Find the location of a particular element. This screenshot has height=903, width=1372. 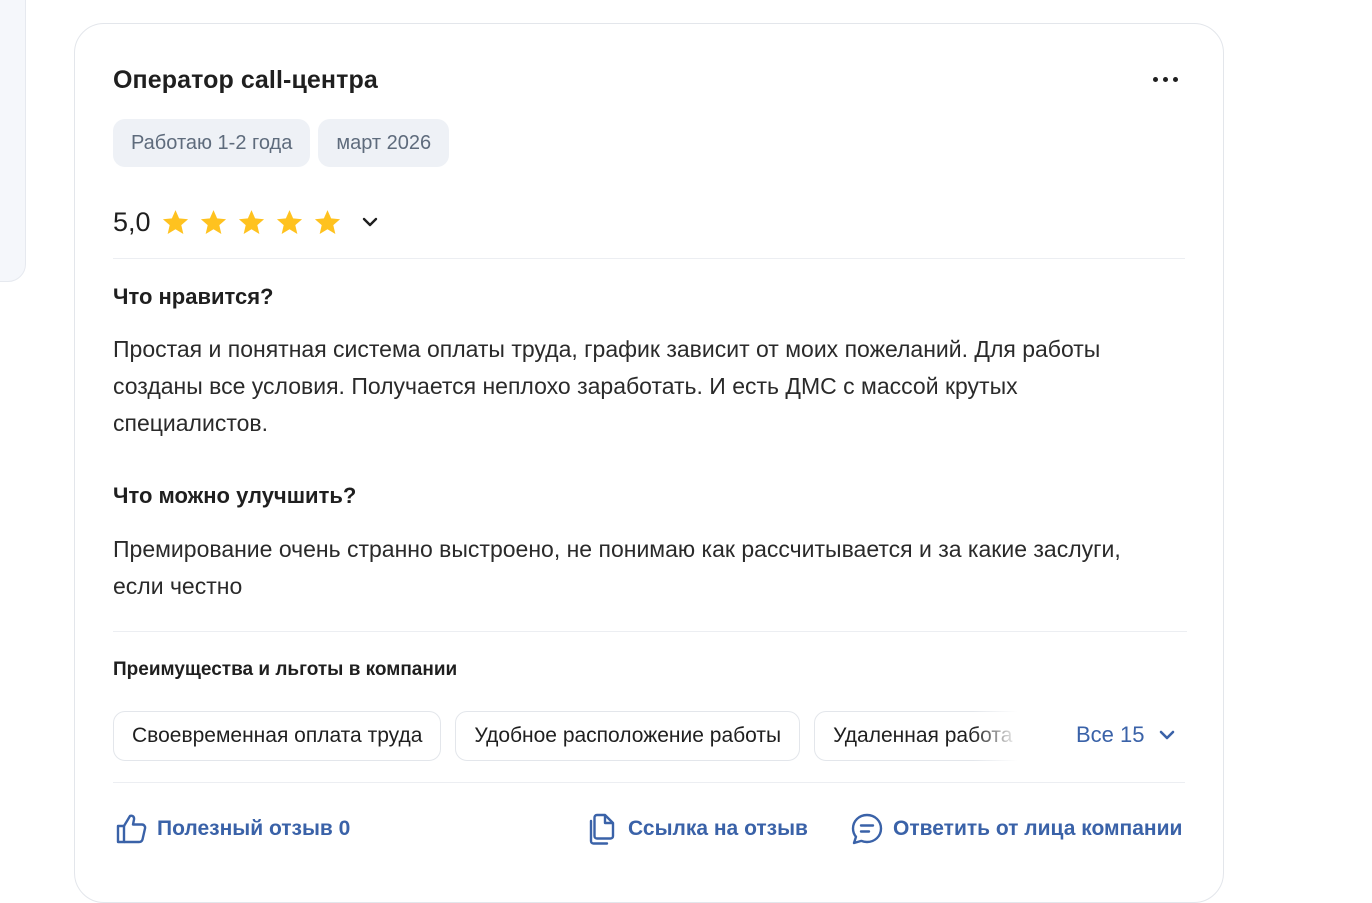

likes-heading: Что нравится? is located at coordinates (193, 296).